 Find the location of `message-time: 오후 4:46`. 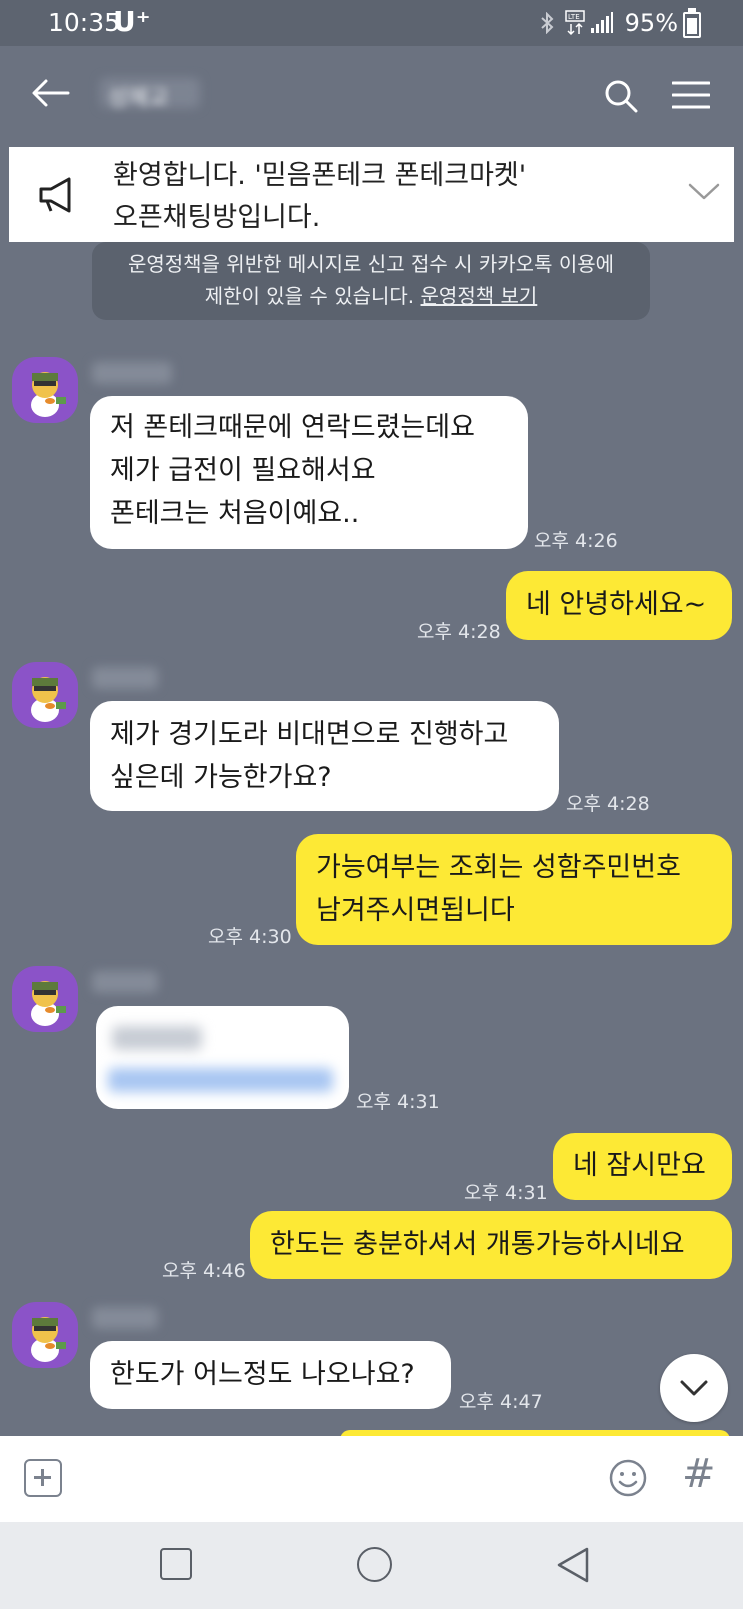

message-time: 오후 4:46 is located at coordinates (204, 1271).